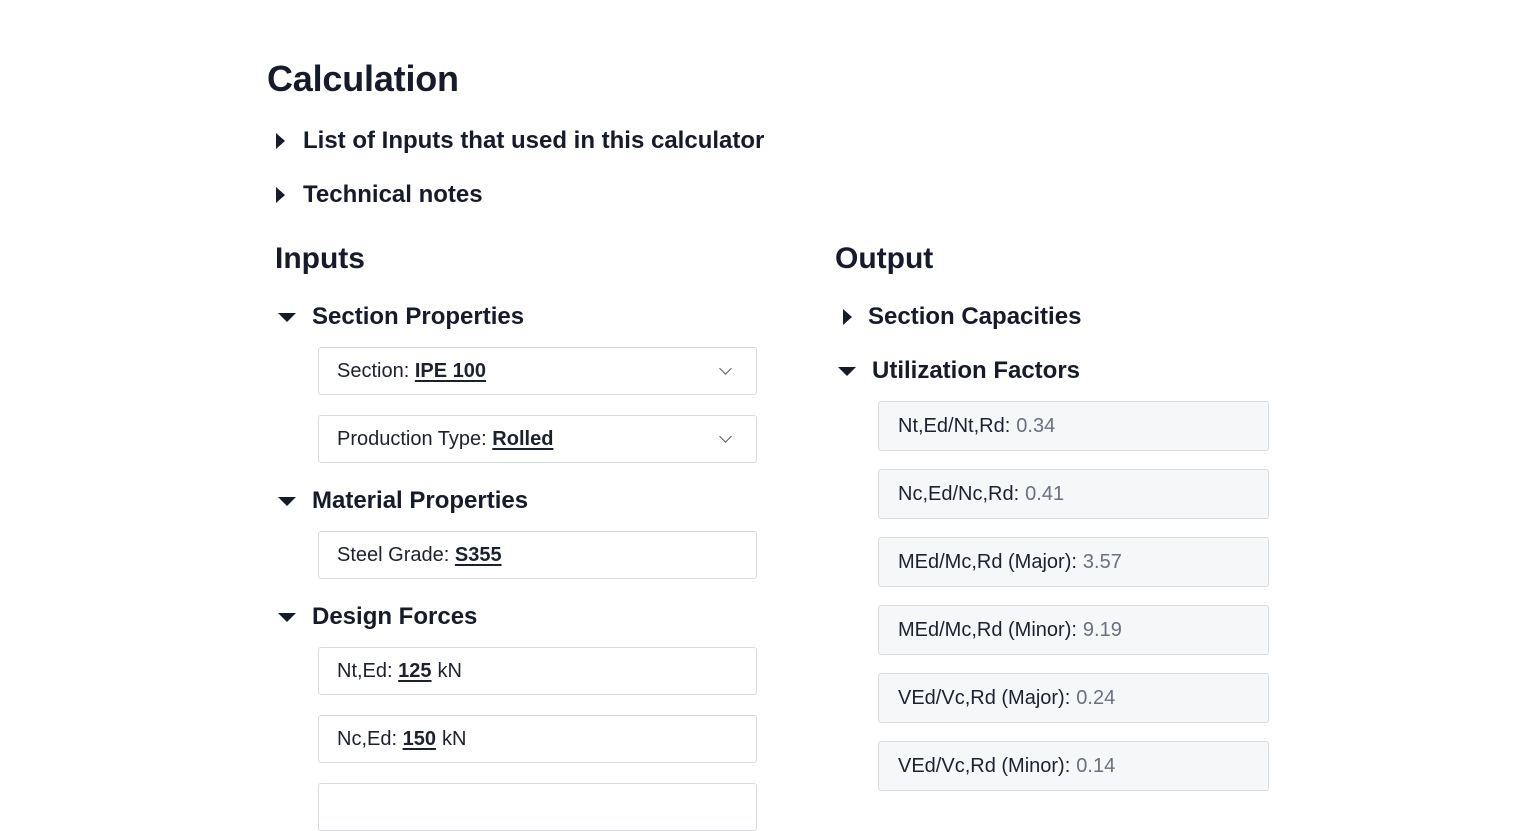 The image size is (1520, 831). Describe the element at coordinates (976, 370) in the screenshot. I see `utilization-factors-label: Utilization Factors` at that location.